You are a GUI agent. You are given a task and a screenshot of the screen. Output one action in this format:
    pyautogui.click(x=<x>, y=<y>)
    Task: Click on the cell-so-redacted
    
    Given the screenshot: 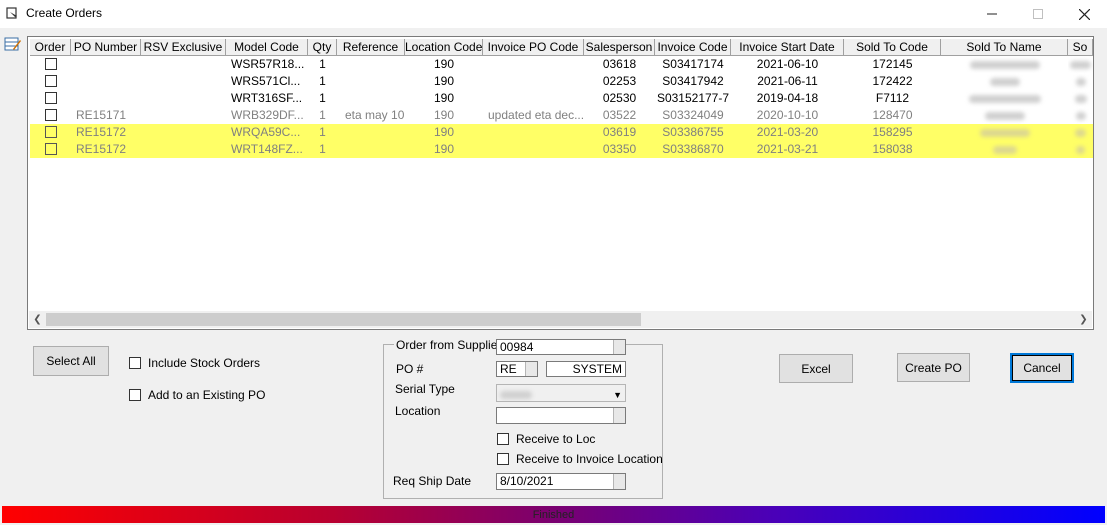 What is the action you would take?
    pyautogui.click(x=1080, y=98)
    